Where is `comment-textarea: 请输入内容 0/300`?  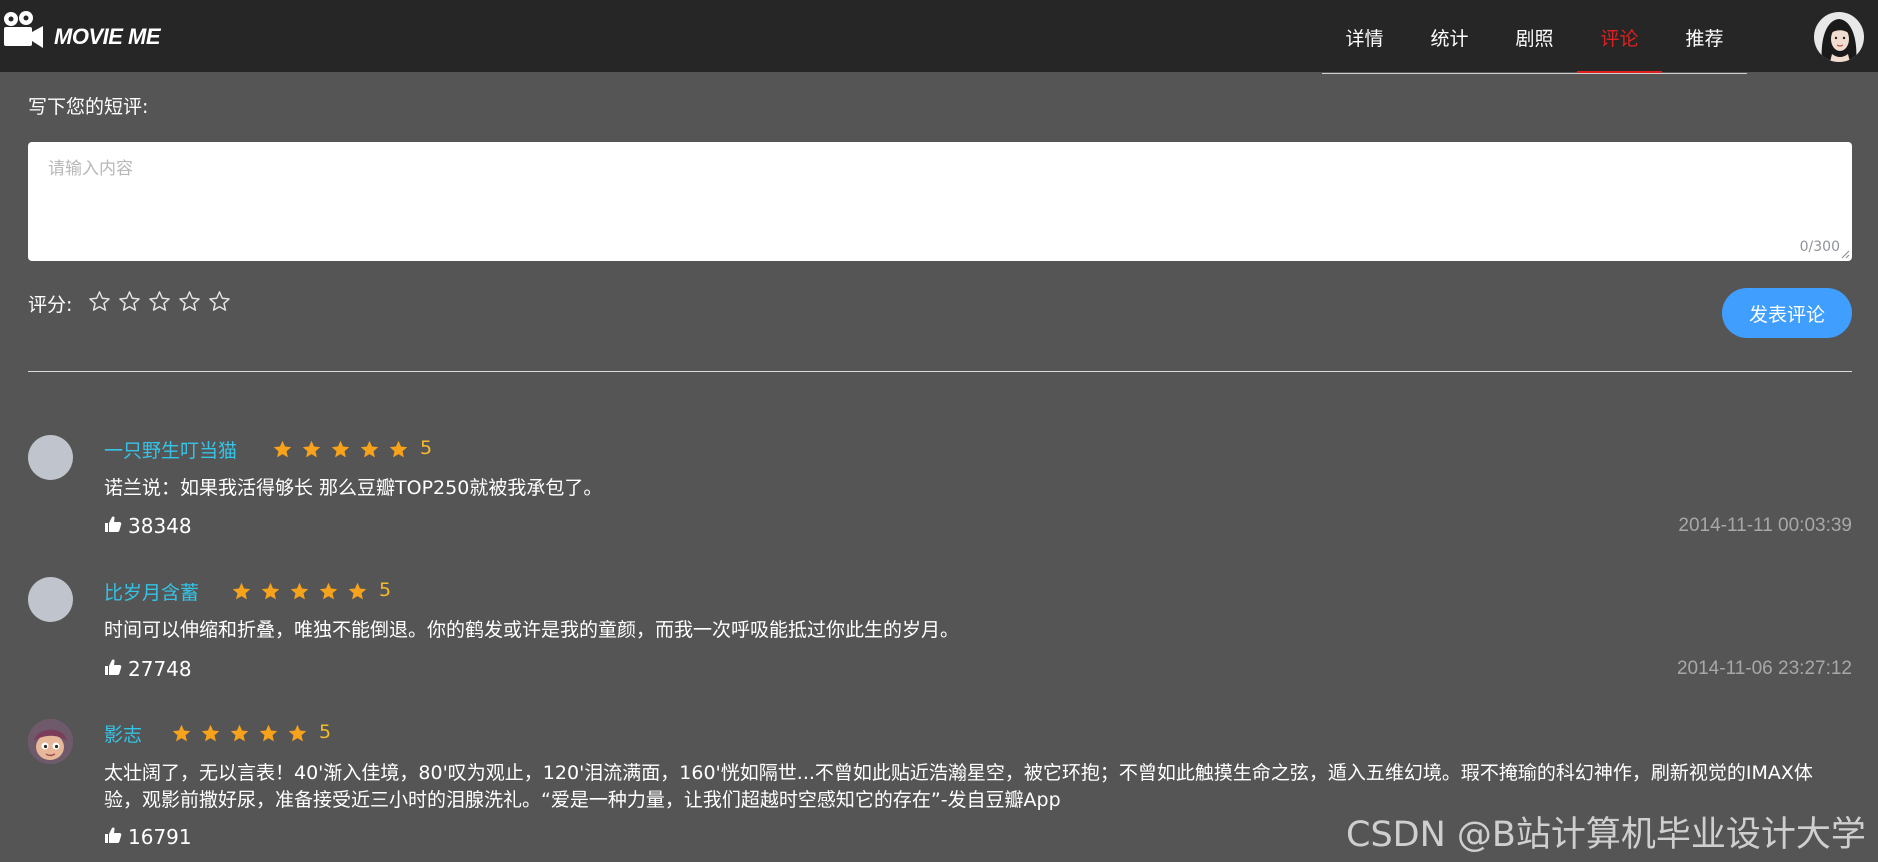 comment-textarea: 请输入内容 0/300 is located at coordinates (940, 201).